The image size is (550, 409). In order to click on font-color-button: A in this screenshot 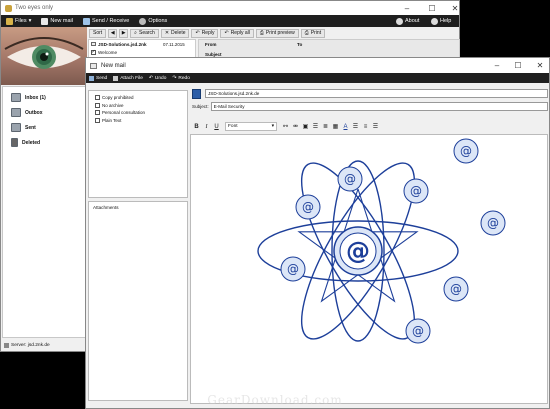, I will do `click(345, 126)`.